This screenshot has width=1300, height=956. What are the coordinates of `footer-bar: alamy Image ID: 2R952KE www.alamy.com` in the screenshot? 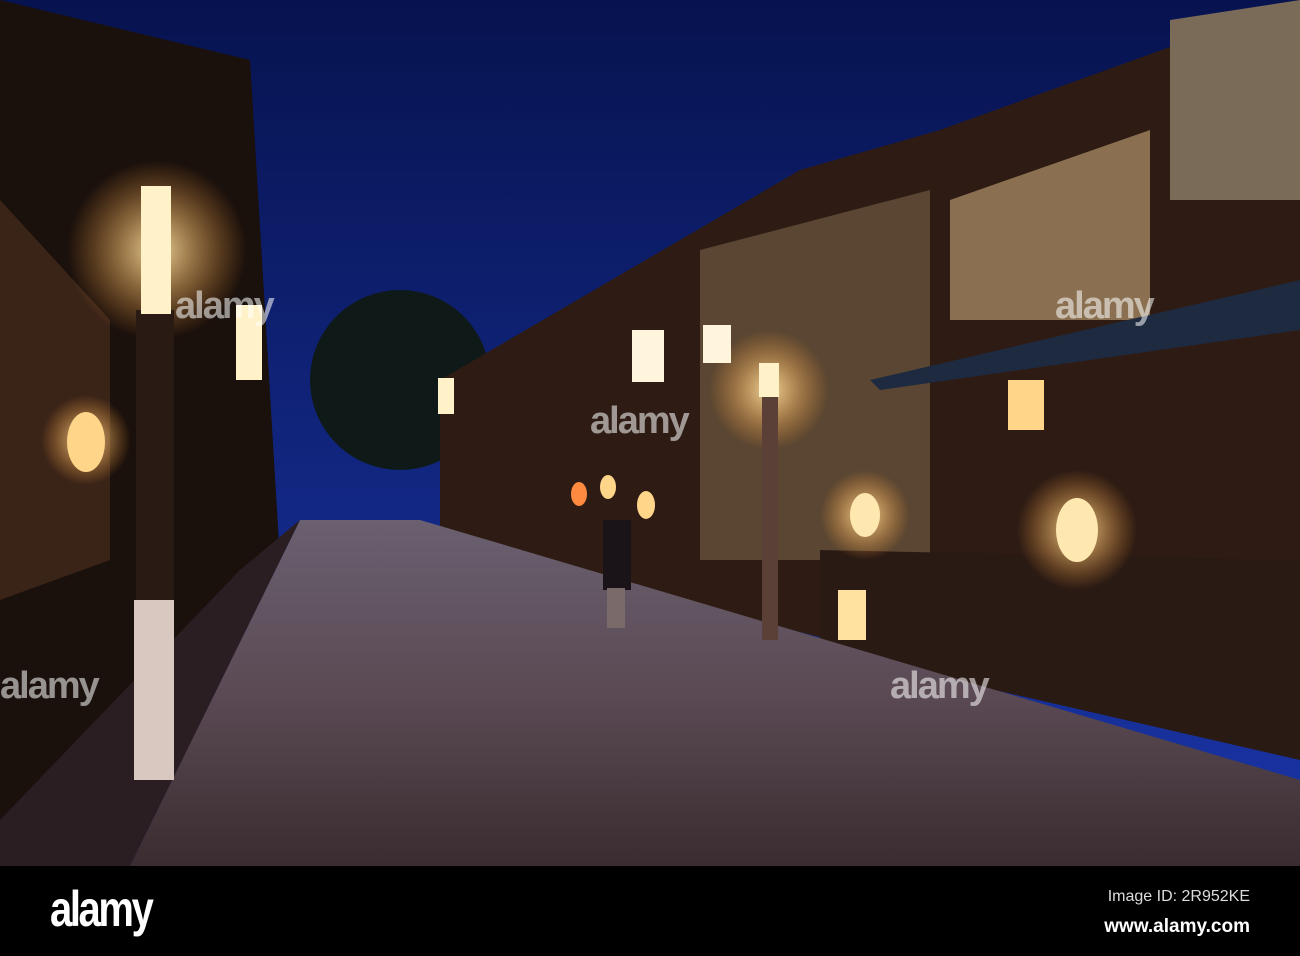 It's located at (650, 911).